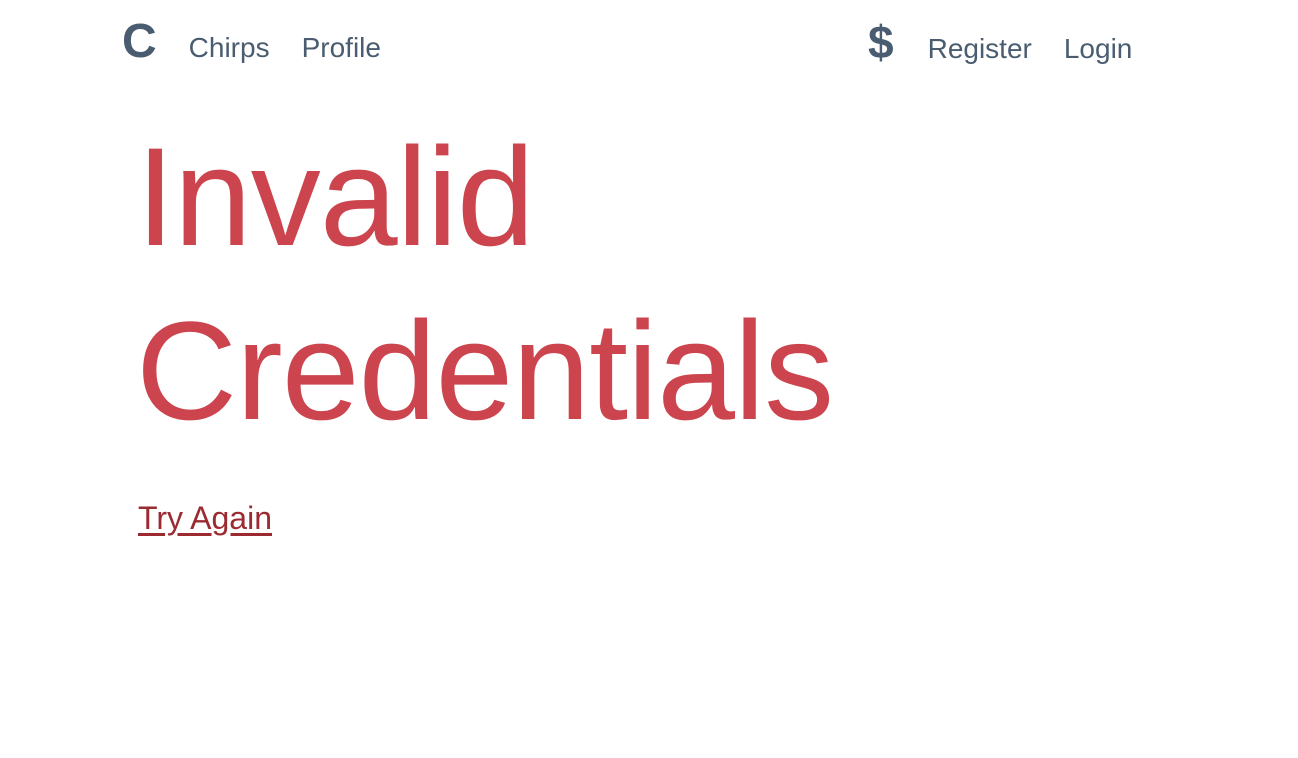 The image size is (1298, 758). Describe the element at coordinates (205, 518) in the screenshot. I see `try-again-link: Try Again` at that location.